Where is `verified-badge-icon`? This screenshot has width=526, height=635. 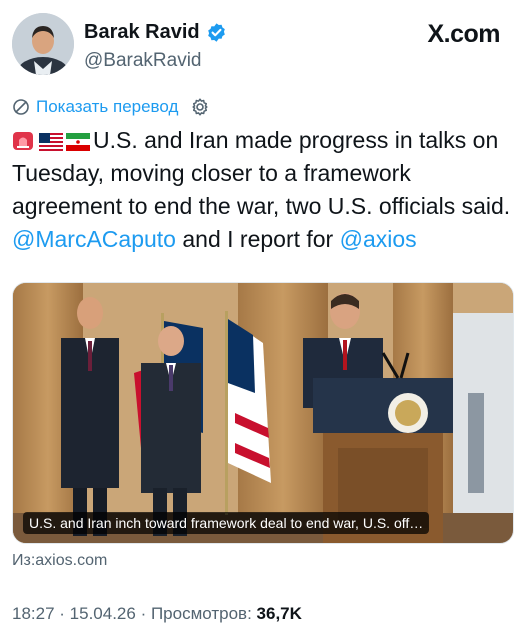
verified-badge-icon is located at coordinates (216, 32).